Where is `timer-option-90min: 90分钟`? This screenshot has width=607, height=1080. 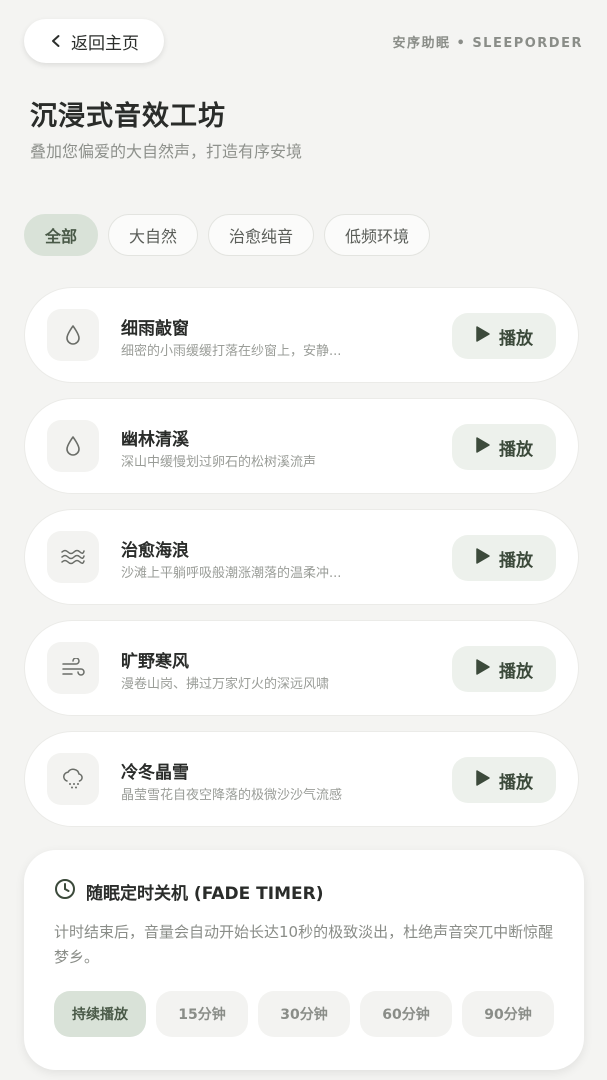
timer-option-90min: 90分钟 is located at coordinates (508, 1014).